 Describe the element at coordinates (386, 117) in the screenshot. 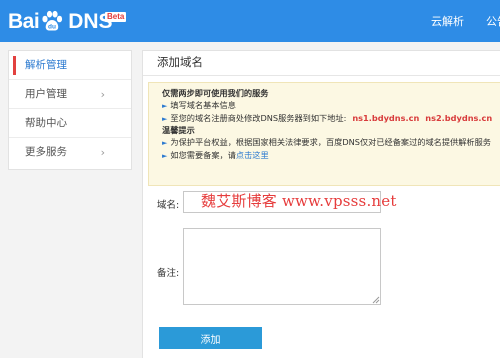

I see `nameserver-1: ns1.bdydns.cn` at that location.